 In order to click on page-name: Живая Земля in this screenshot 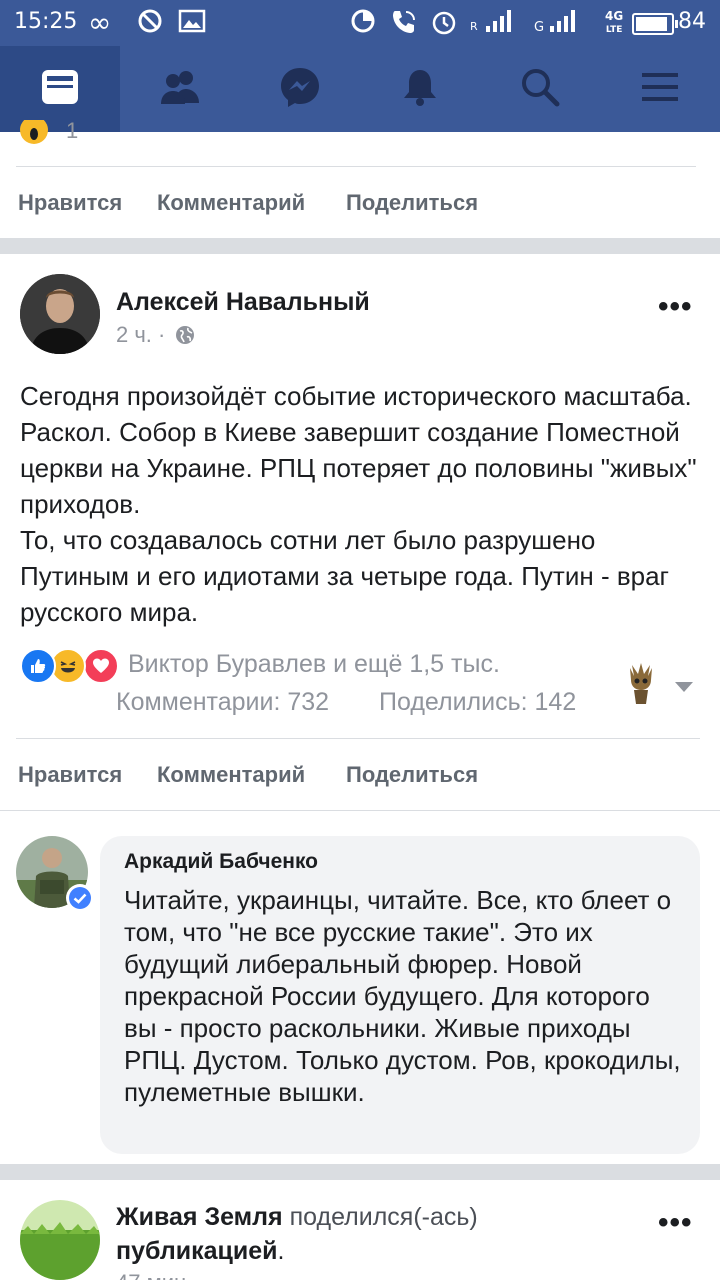, I will do `click(199, 1217)`.